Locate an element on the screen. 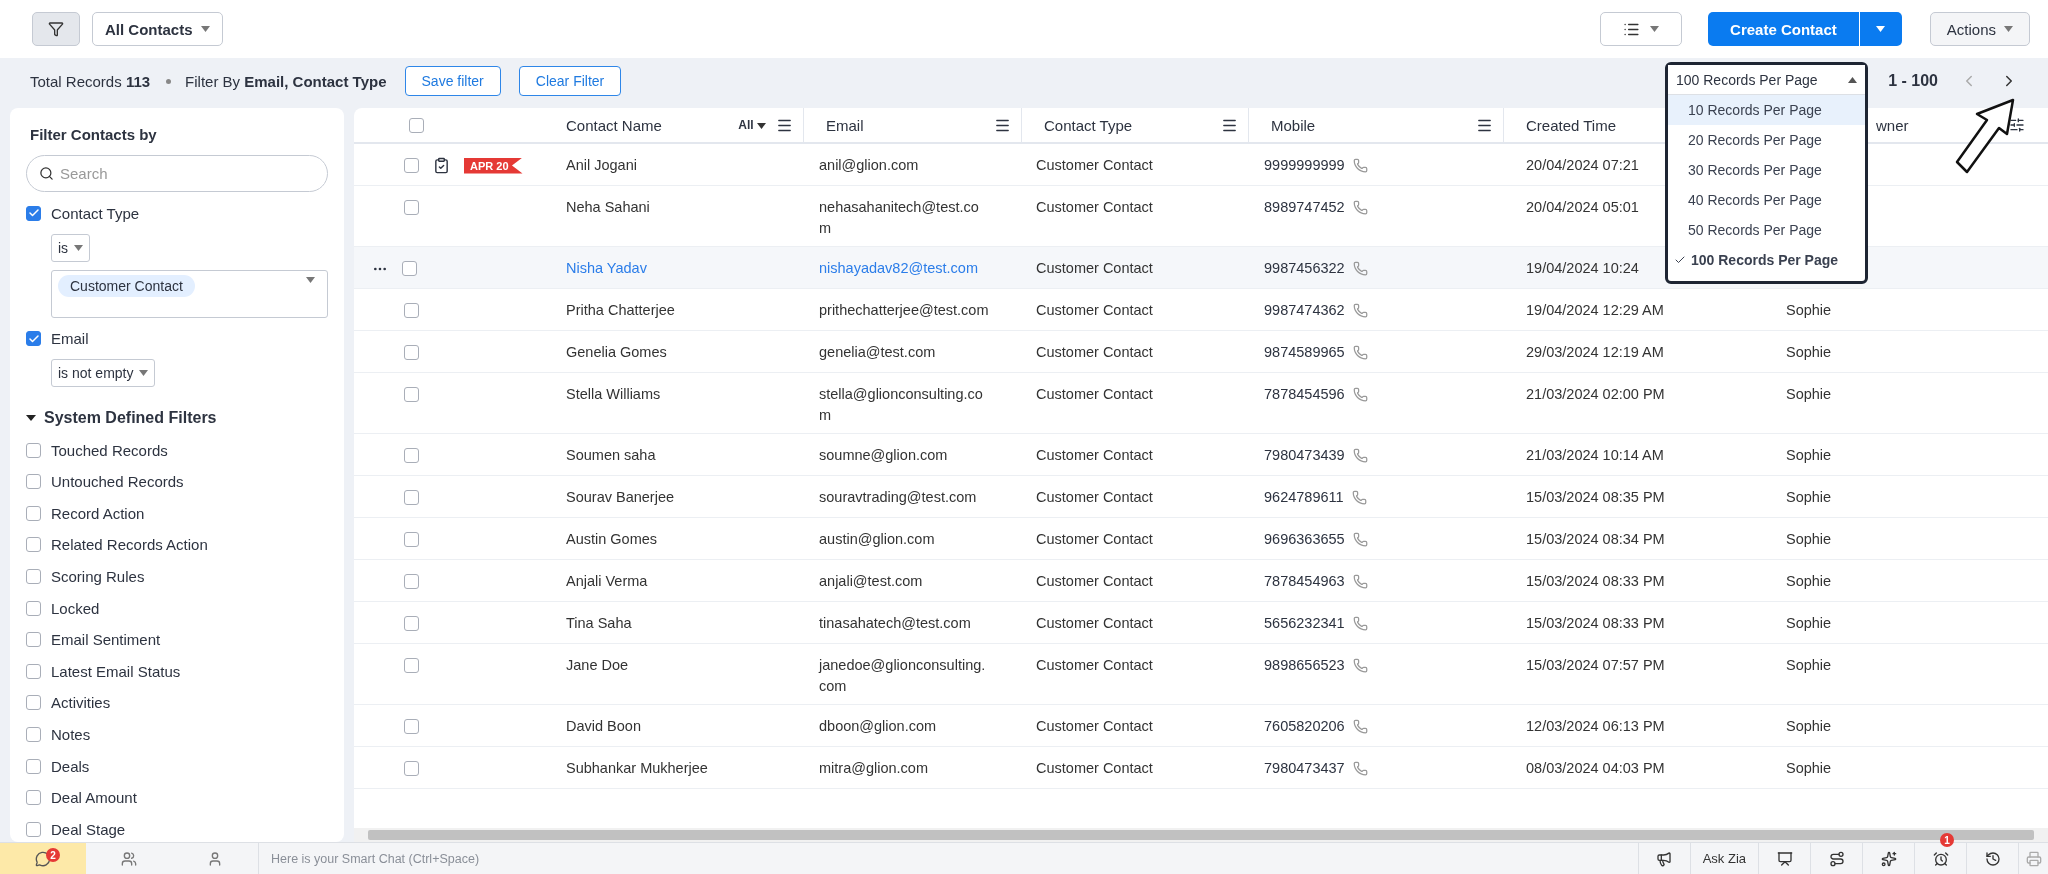  column-header: Mobile is located at coordinates (1293, 125).